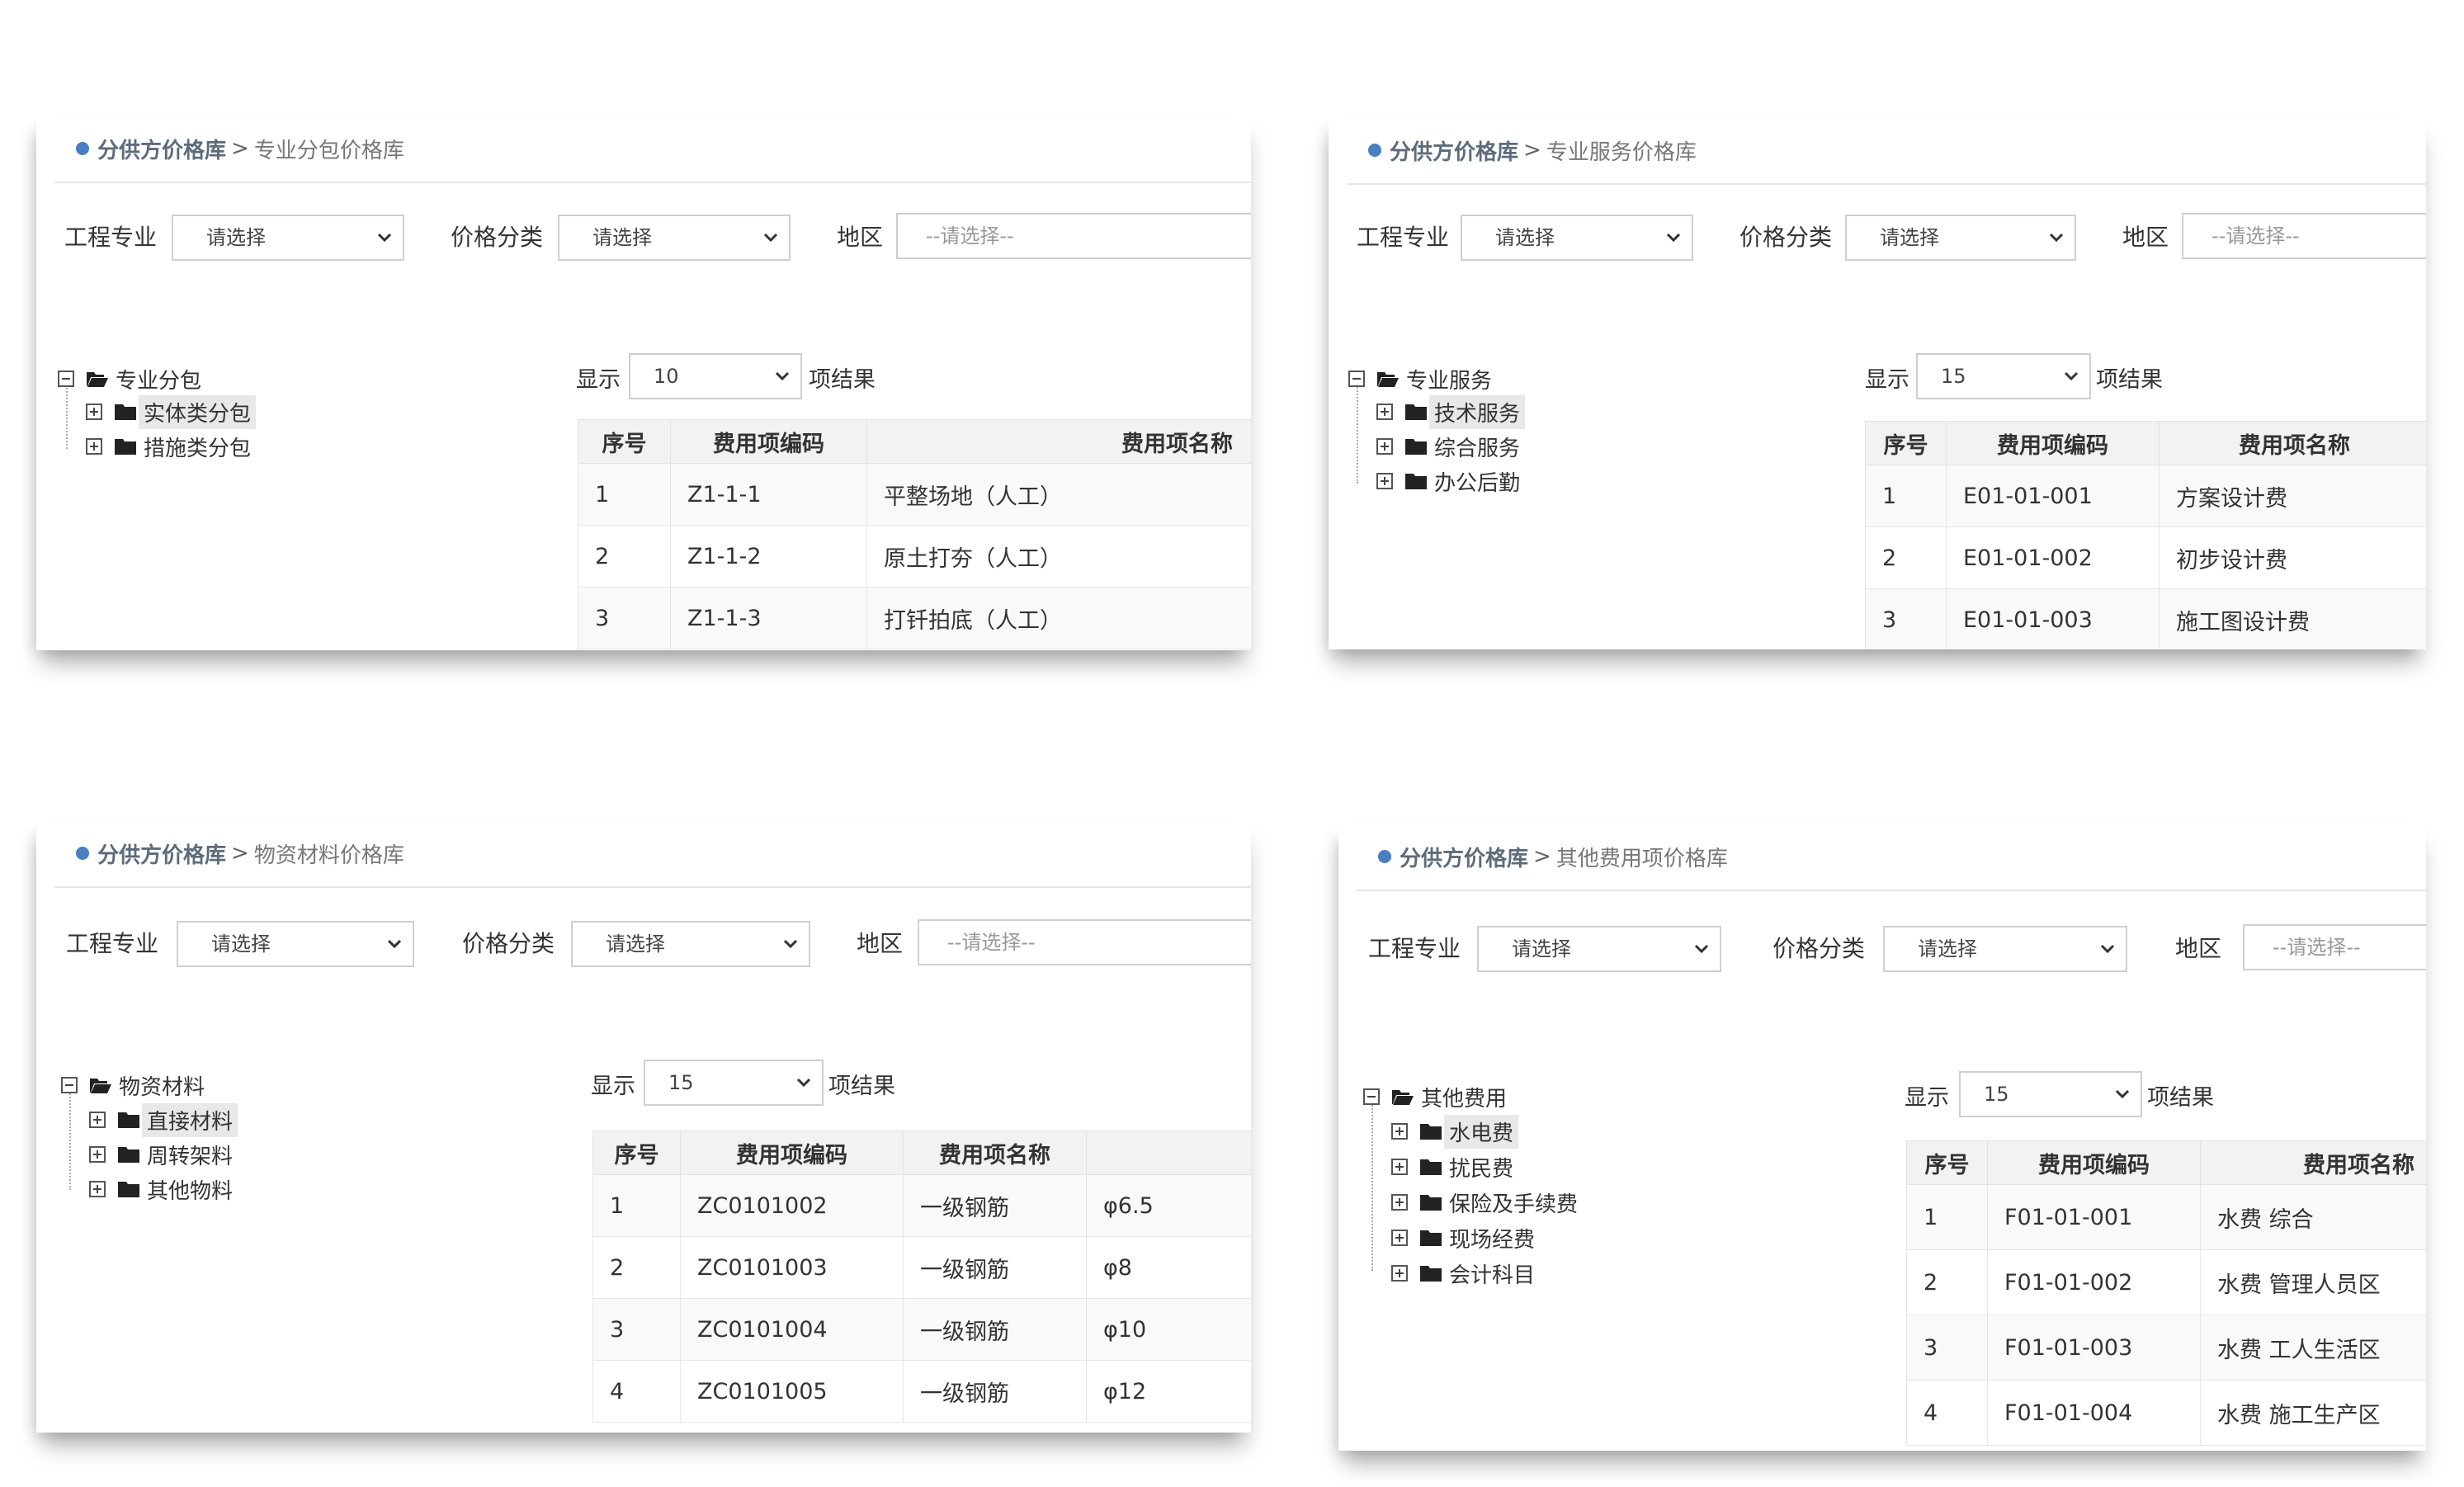 This screenshot has height=1487, width=2464. What do you see at coordinates (1455, 1131) in the screenshot?
I see `tree-node: 水电费` at bounding box center [1455, 1131].